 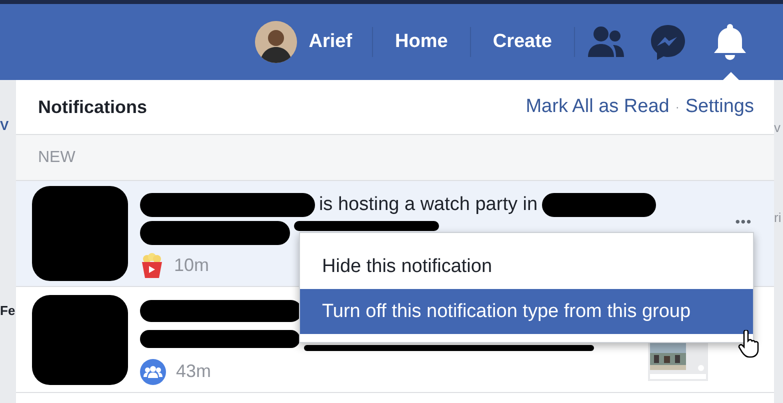 What do you see at coordinates (5, 125) in the screenshot?
I see `page-text: V` at bounding box center [5, 125].